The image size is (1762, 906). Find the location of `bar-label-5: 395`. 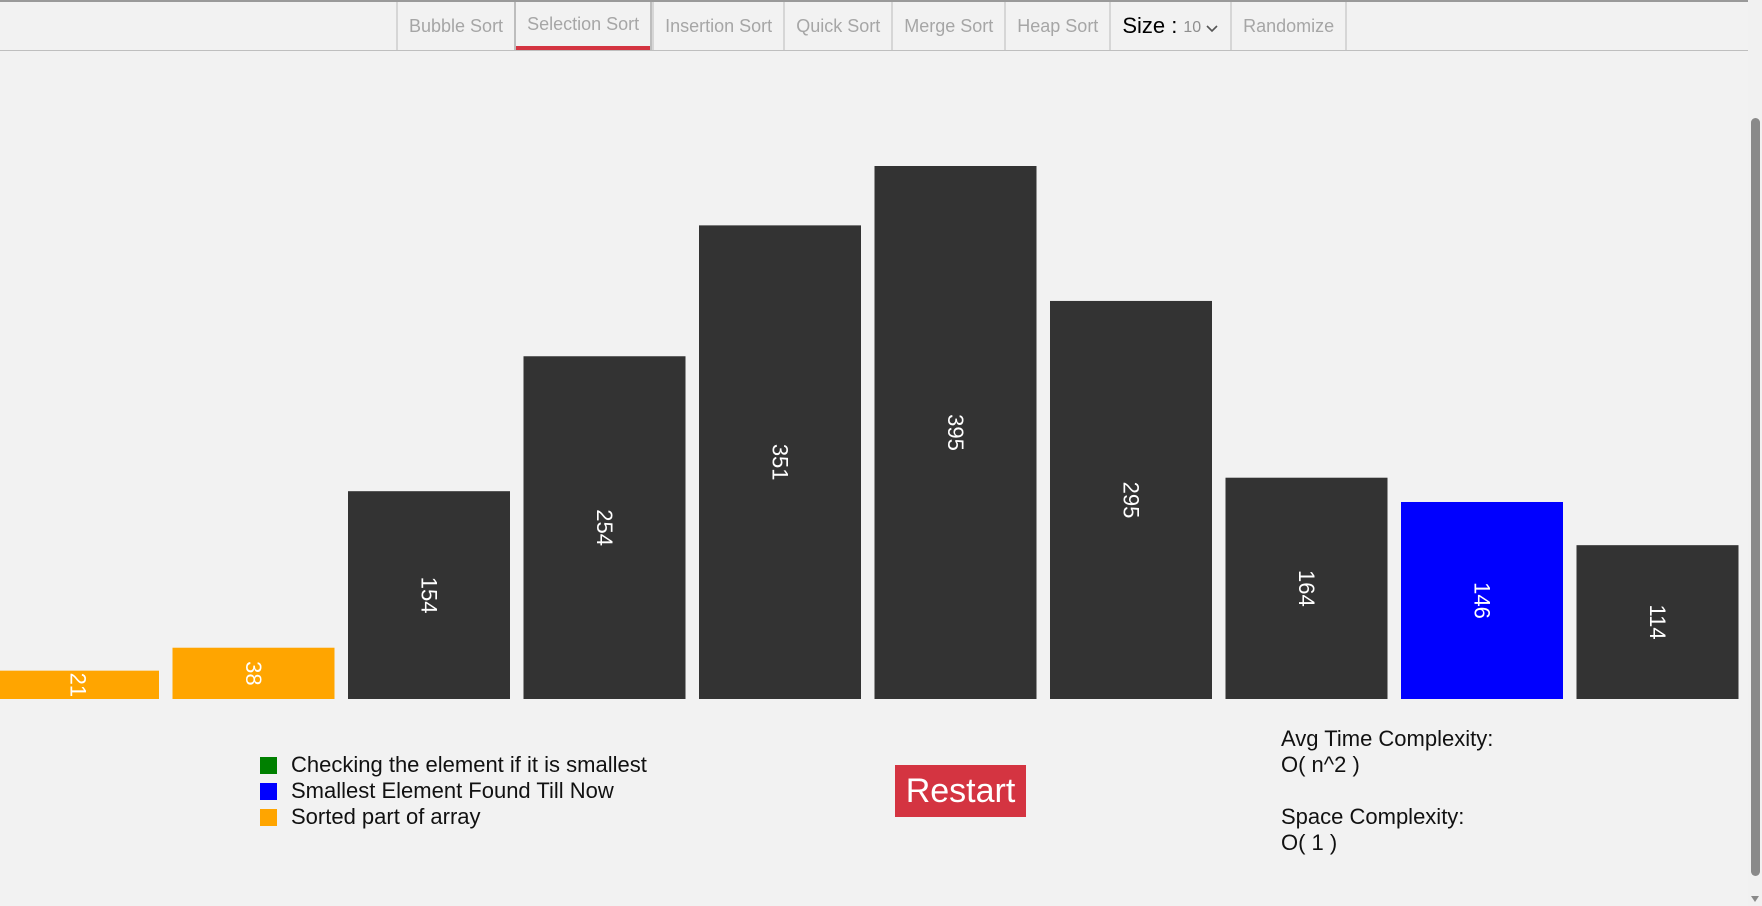

bar-label-5: 395 is located at coordinates (955, 432).